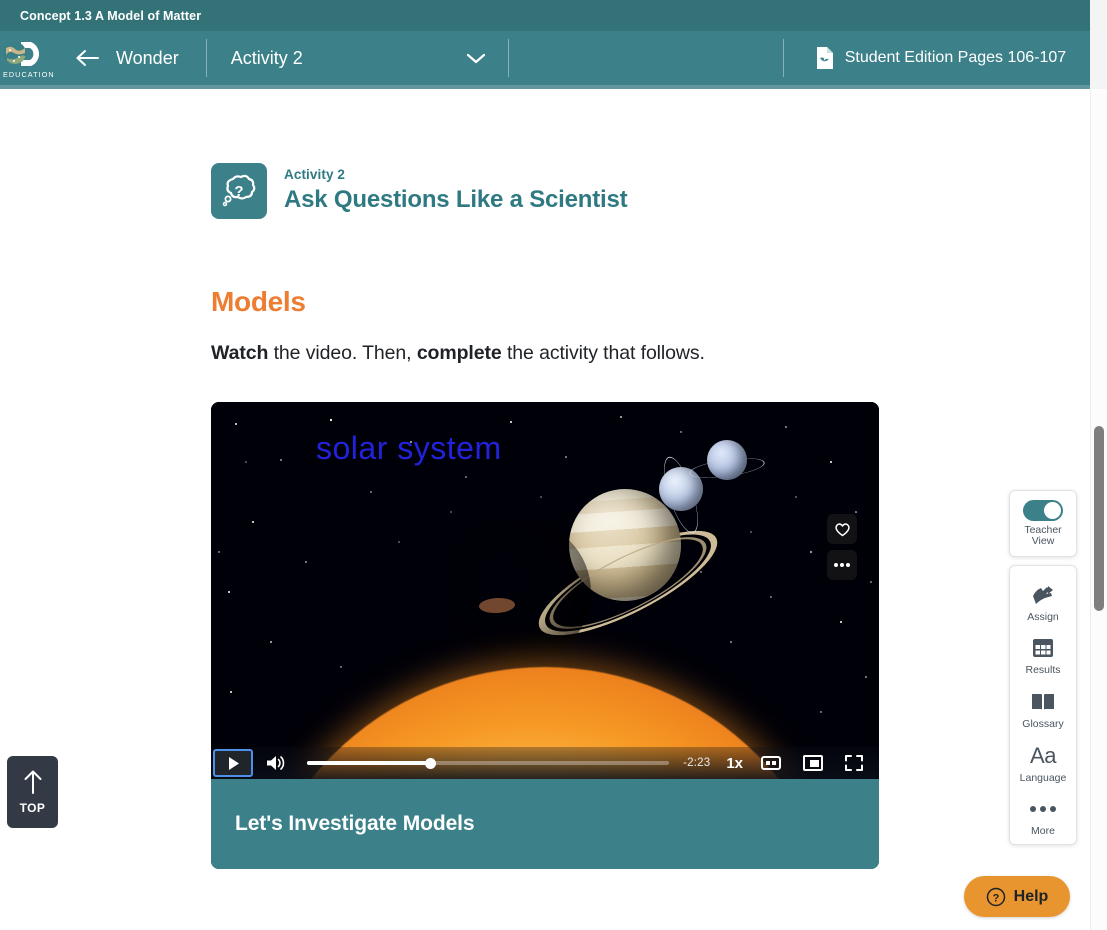  I want to click on vertical-scrollbar-track, so click(1098, 509).